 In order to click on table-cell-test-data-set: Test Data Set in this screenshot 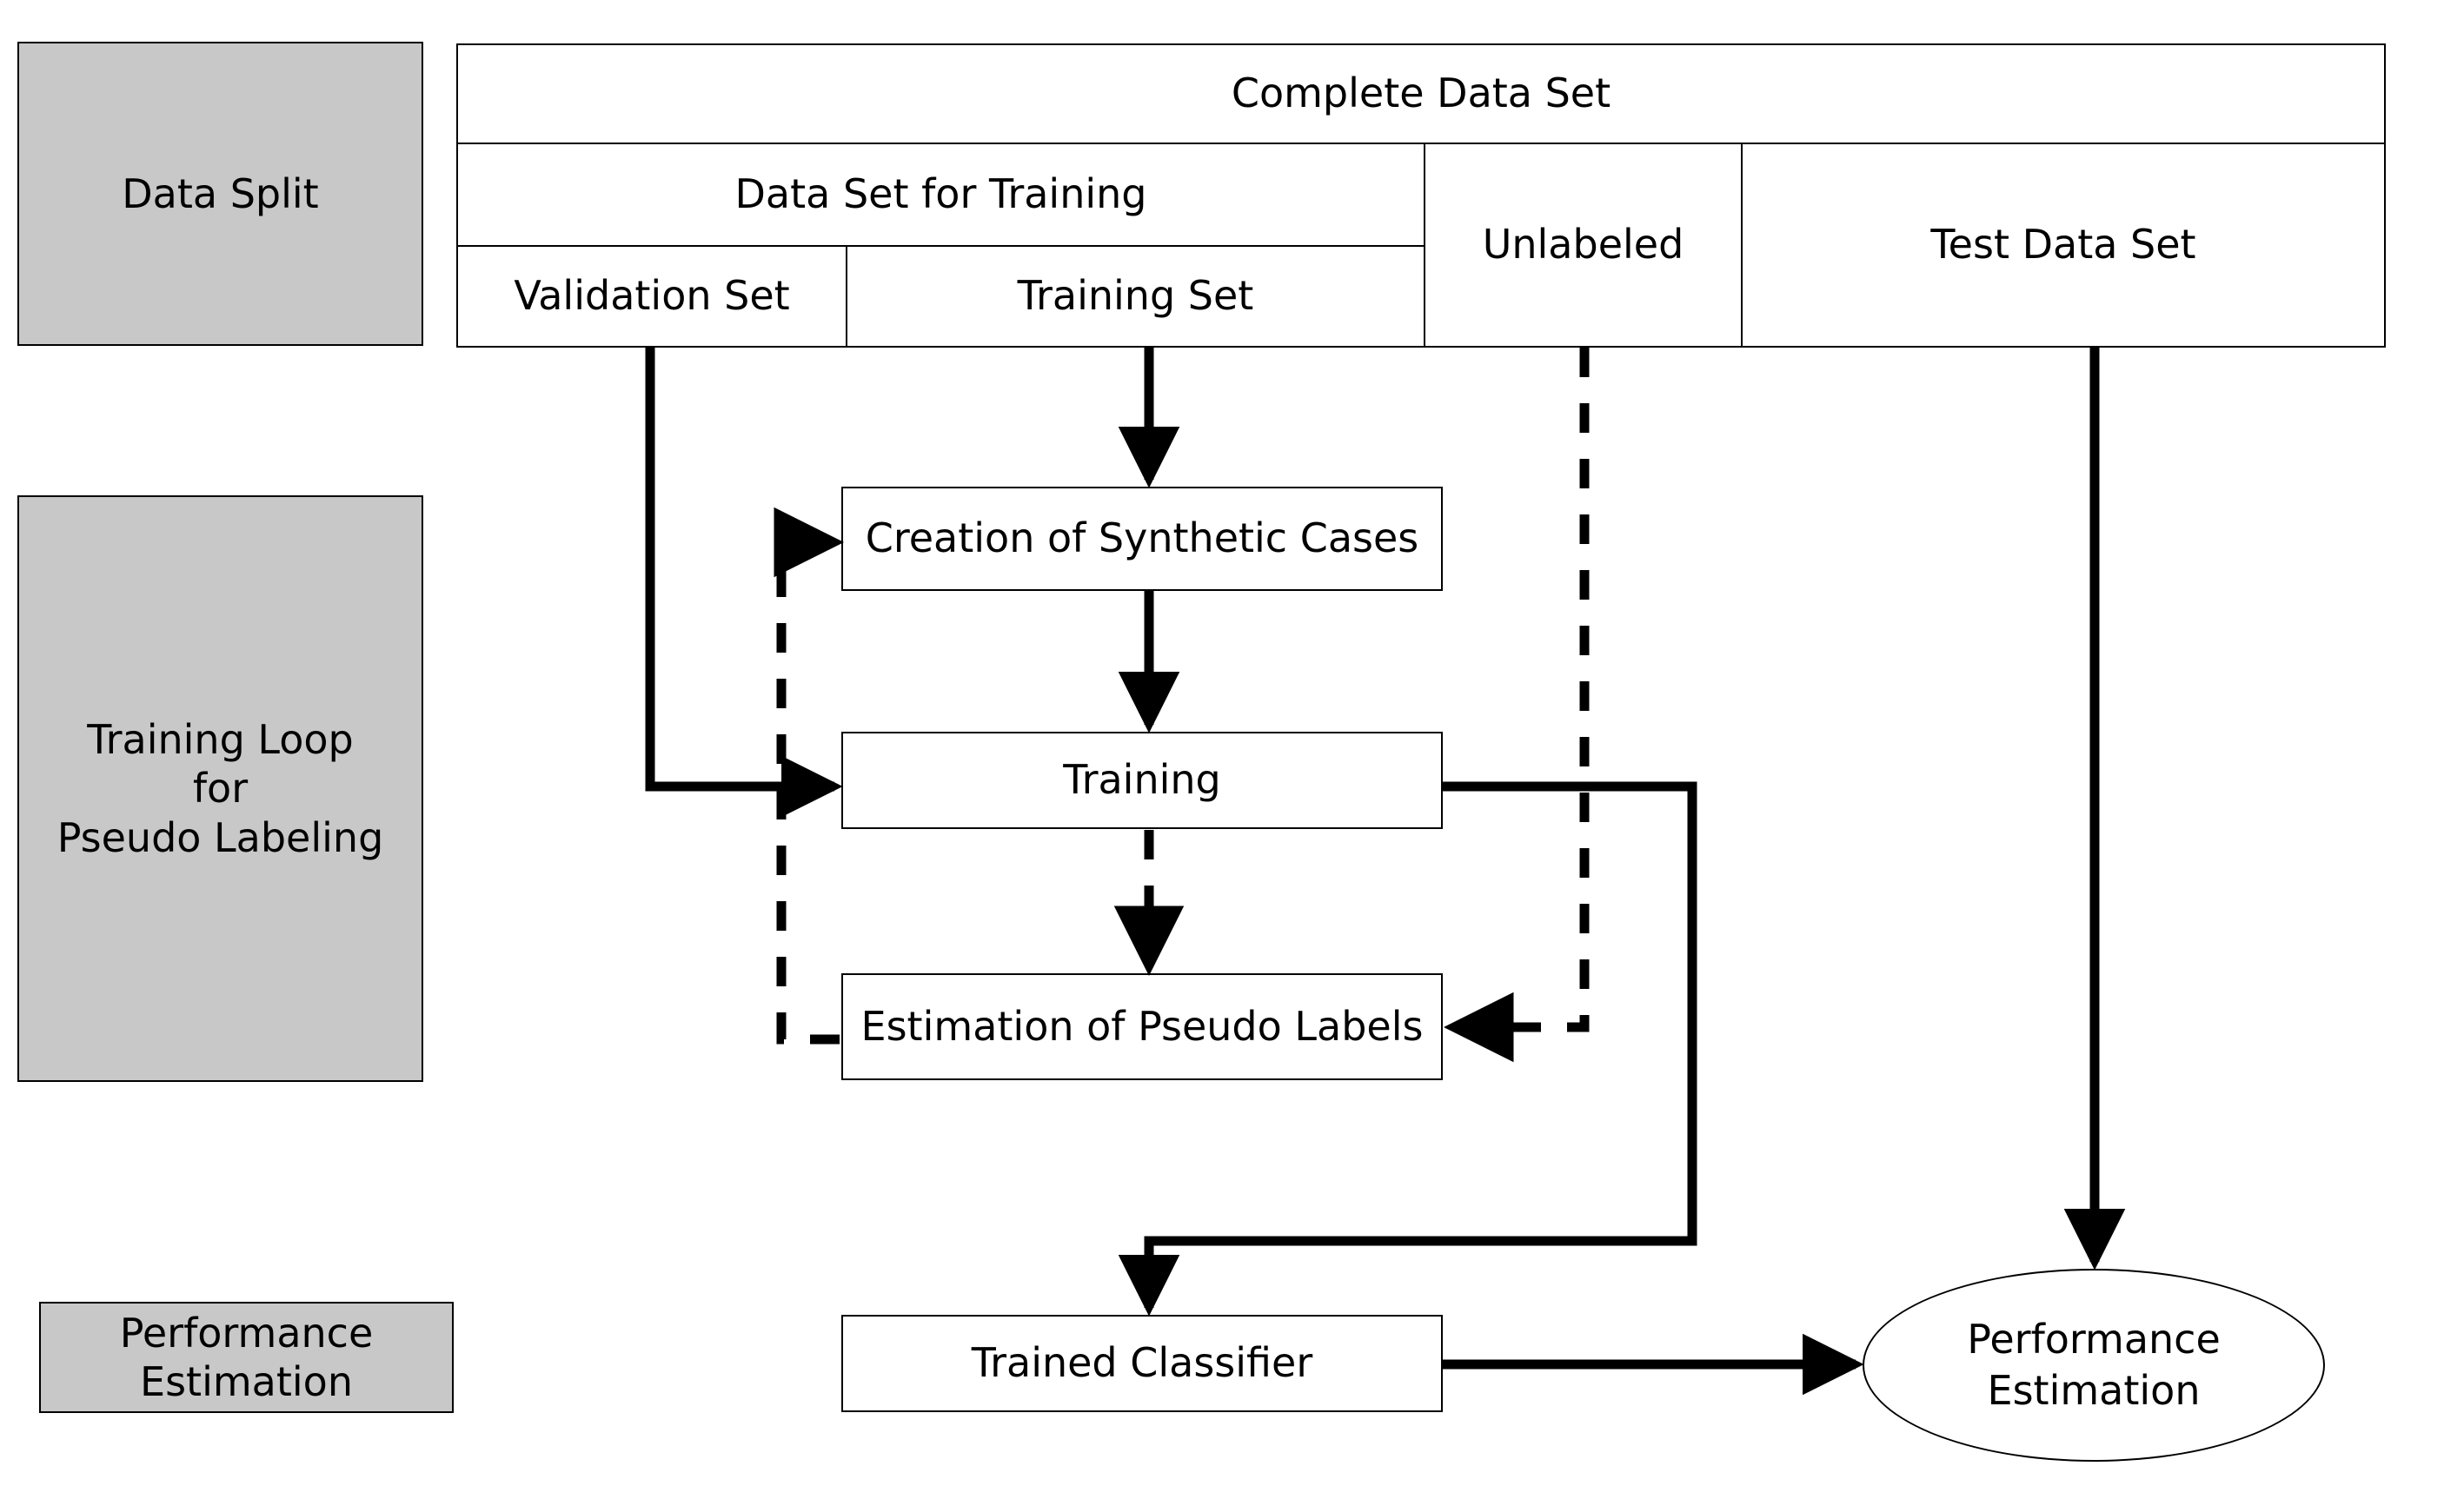, I will do `click(2064, 246)`.